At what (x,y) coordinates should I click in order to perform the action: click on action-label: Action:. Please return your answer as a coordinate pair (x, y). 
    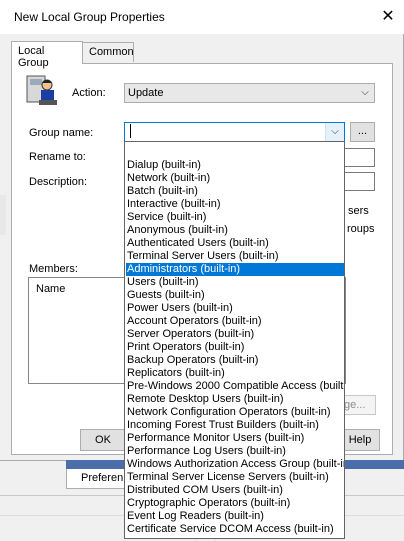
    Looking at the image, I should click on (89, 93).